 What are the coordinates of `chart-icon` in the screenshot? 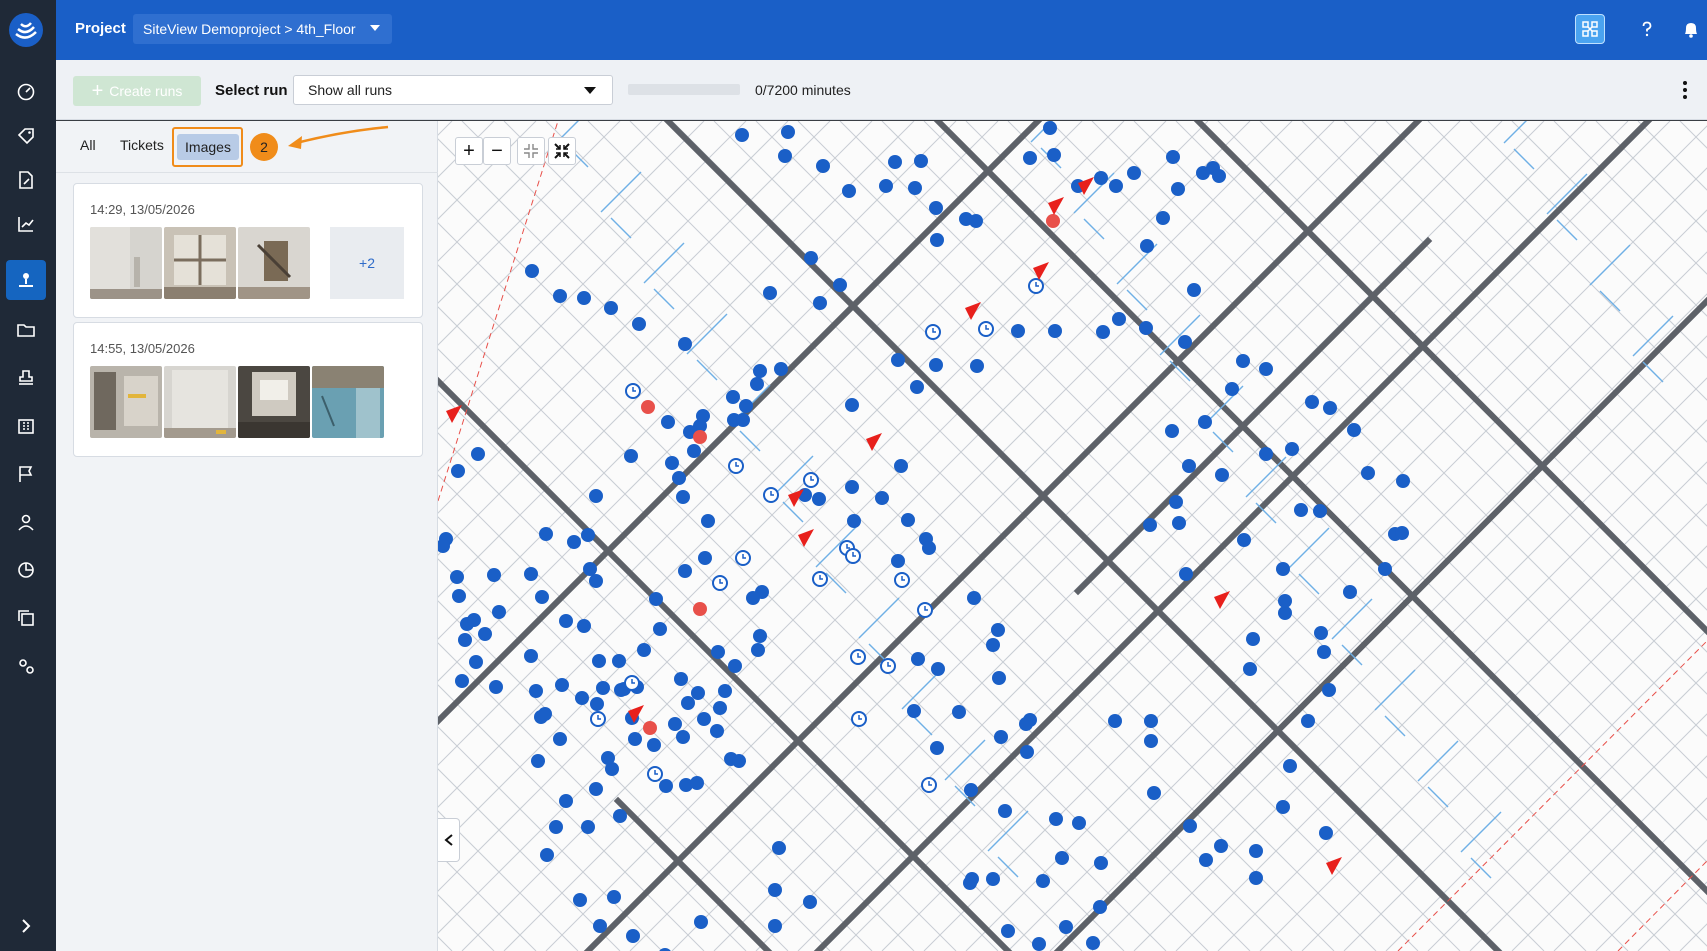 It's located at (26, 224).